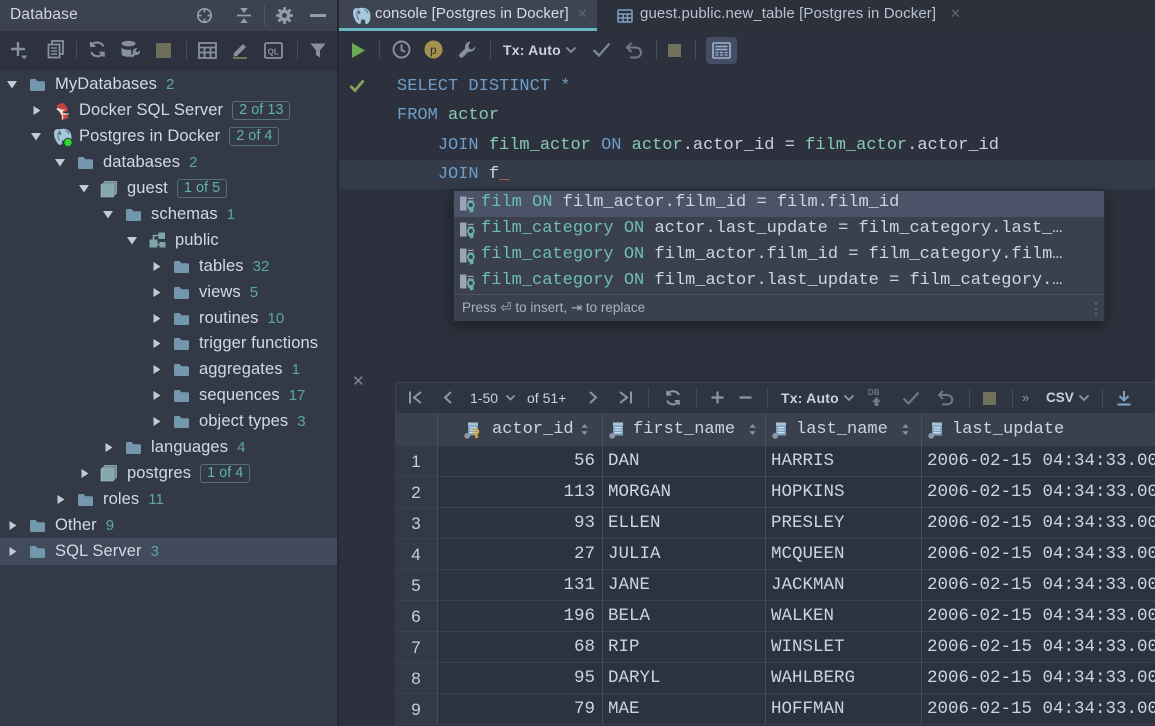 This screenshot has width=1155, height=726. What do you see at coordinates (273, 51) in the screenshot?
I see `svg-text: QL` at bounding box center [273, 51].